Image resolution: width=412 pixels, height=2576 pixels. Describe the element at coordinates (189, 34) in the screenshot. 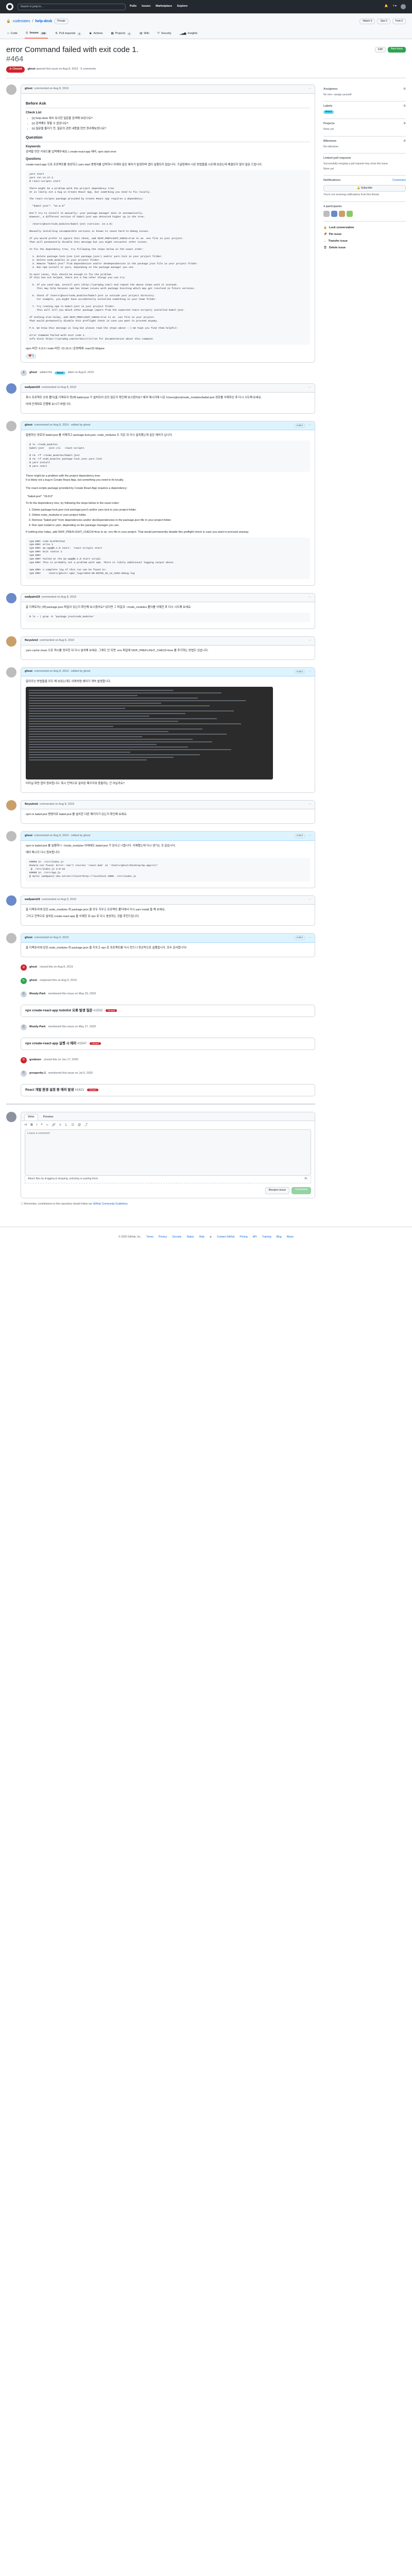

I see `tab-insights: ▁▃▅ Insights` at that location.